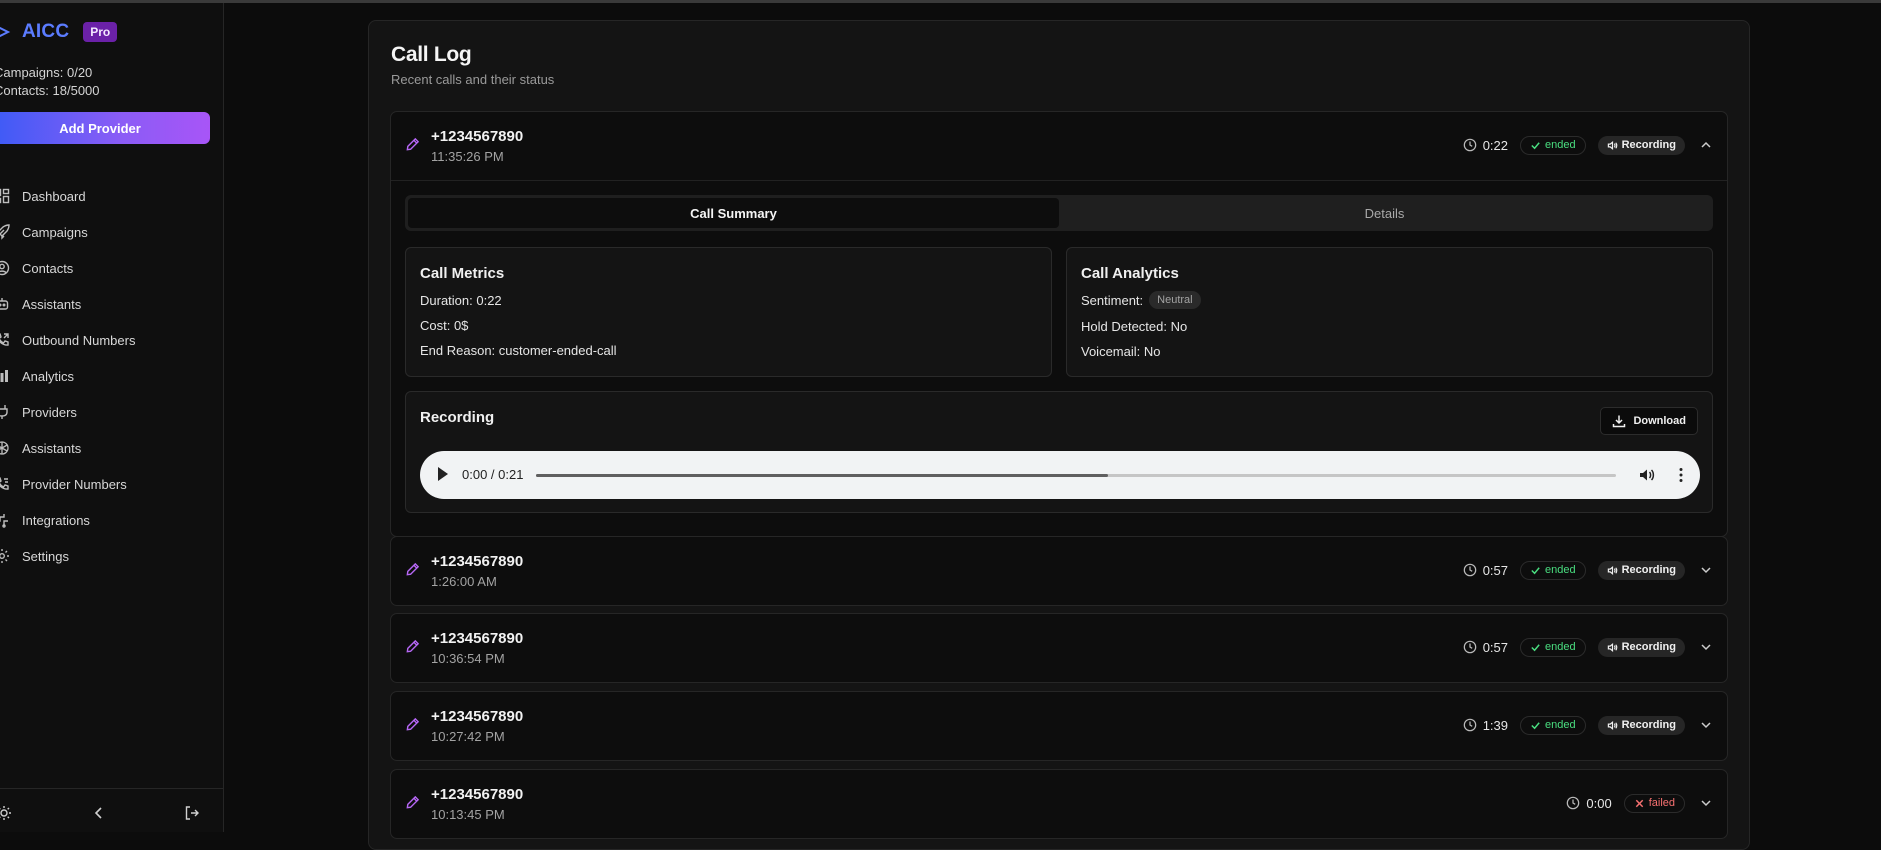 The height and width of the screenshot is (850, 1881). I want to click on sidebar-item-integrations: Integrations, so click(67, 520).